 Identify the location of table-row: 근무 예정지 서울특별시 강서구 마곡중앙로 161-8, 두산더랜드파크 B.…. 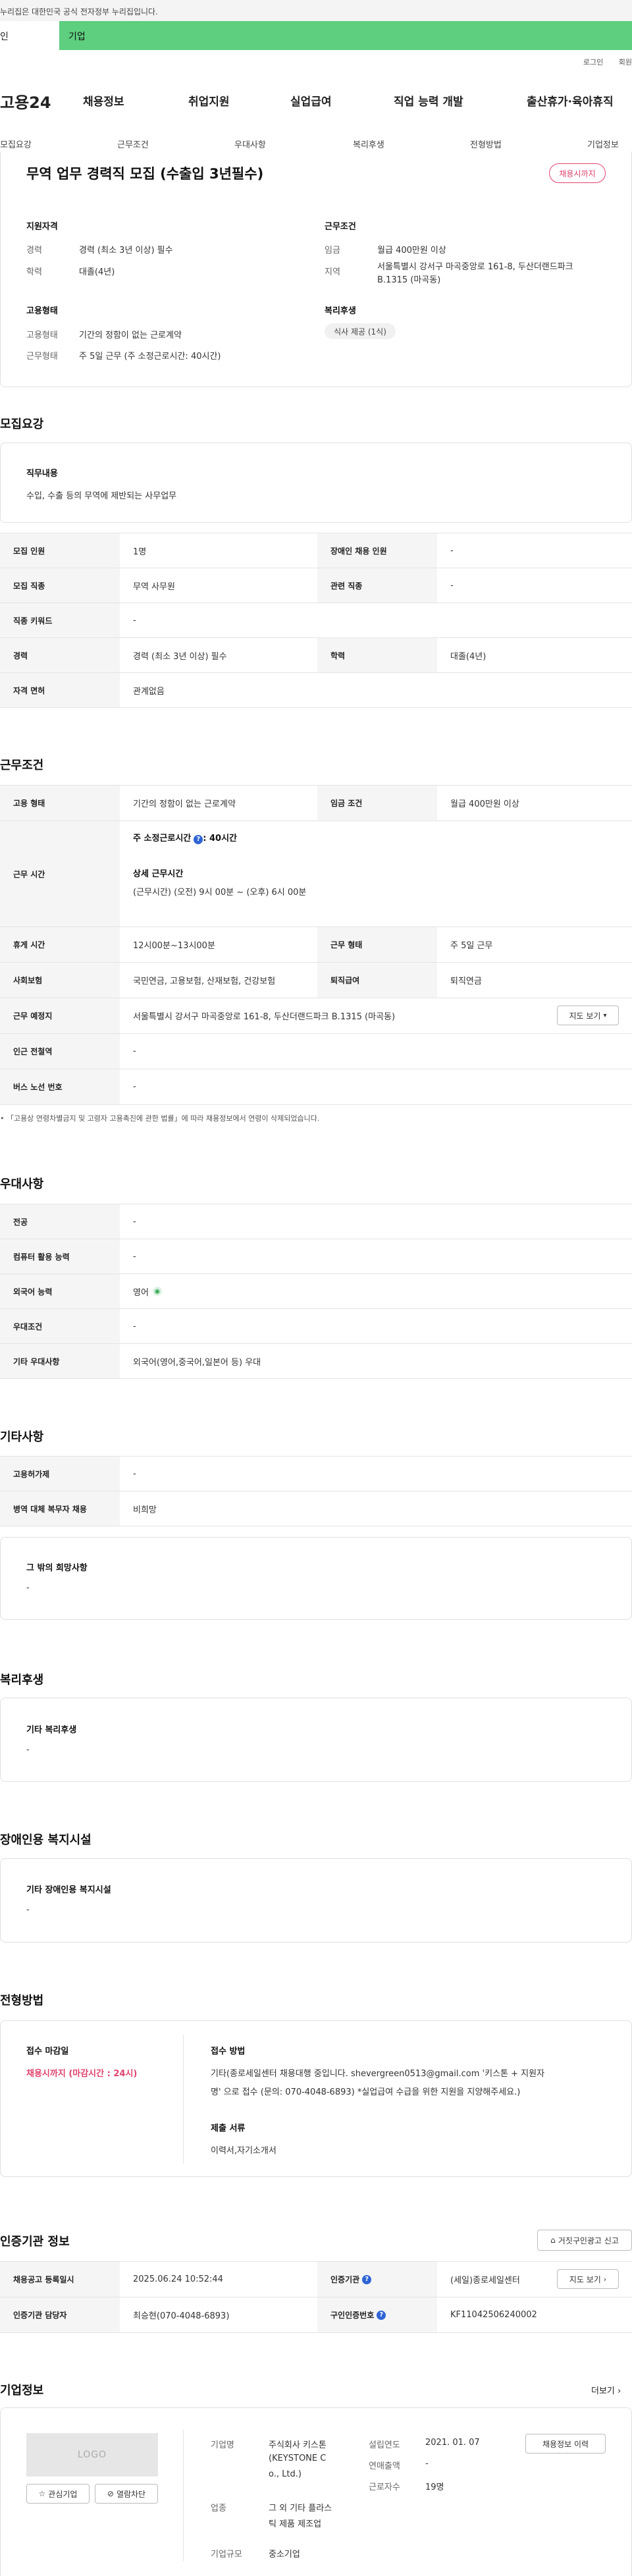
(316, 1016).